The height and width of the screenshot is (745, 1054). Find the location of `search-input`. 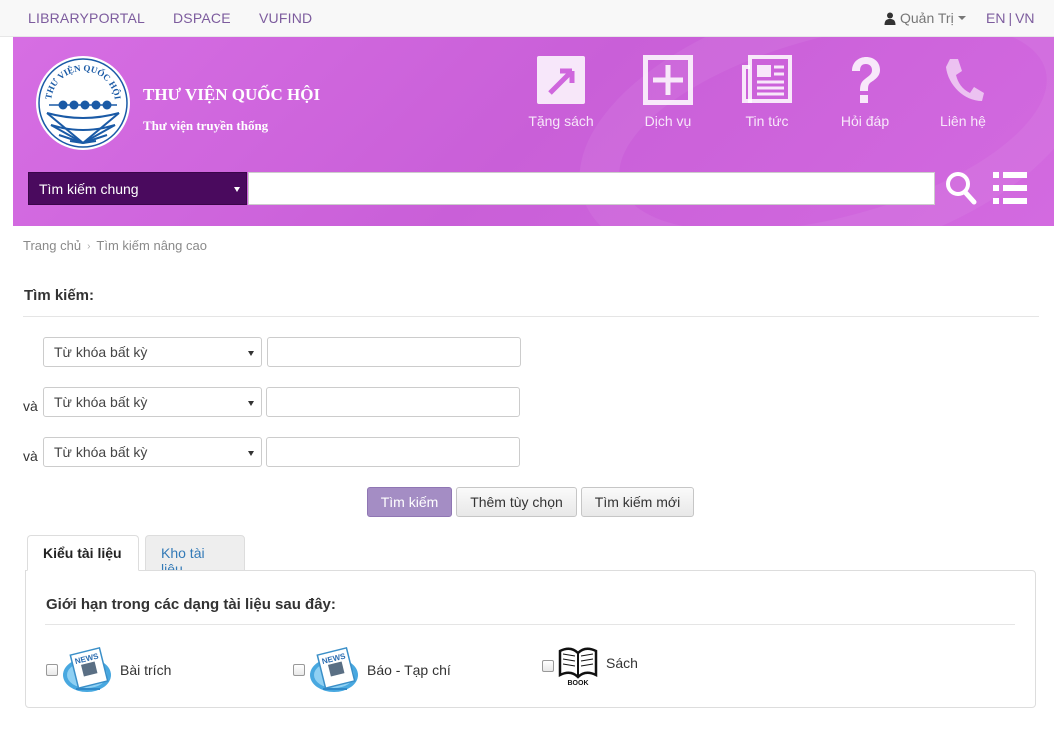

search-input is located at coordinates (591, 188).